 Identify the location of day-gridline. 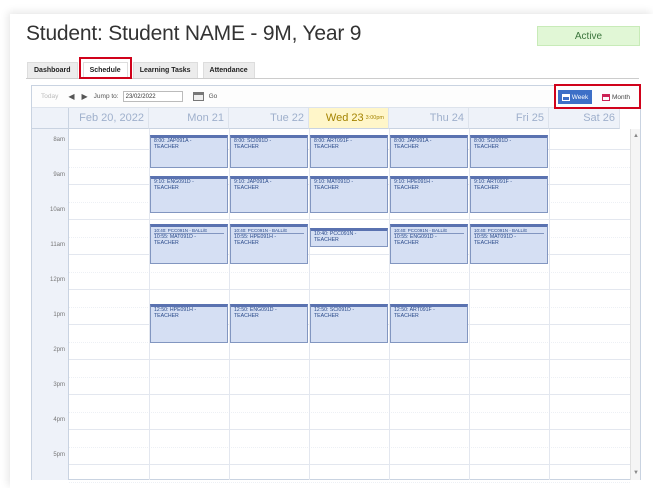
(549, 304).